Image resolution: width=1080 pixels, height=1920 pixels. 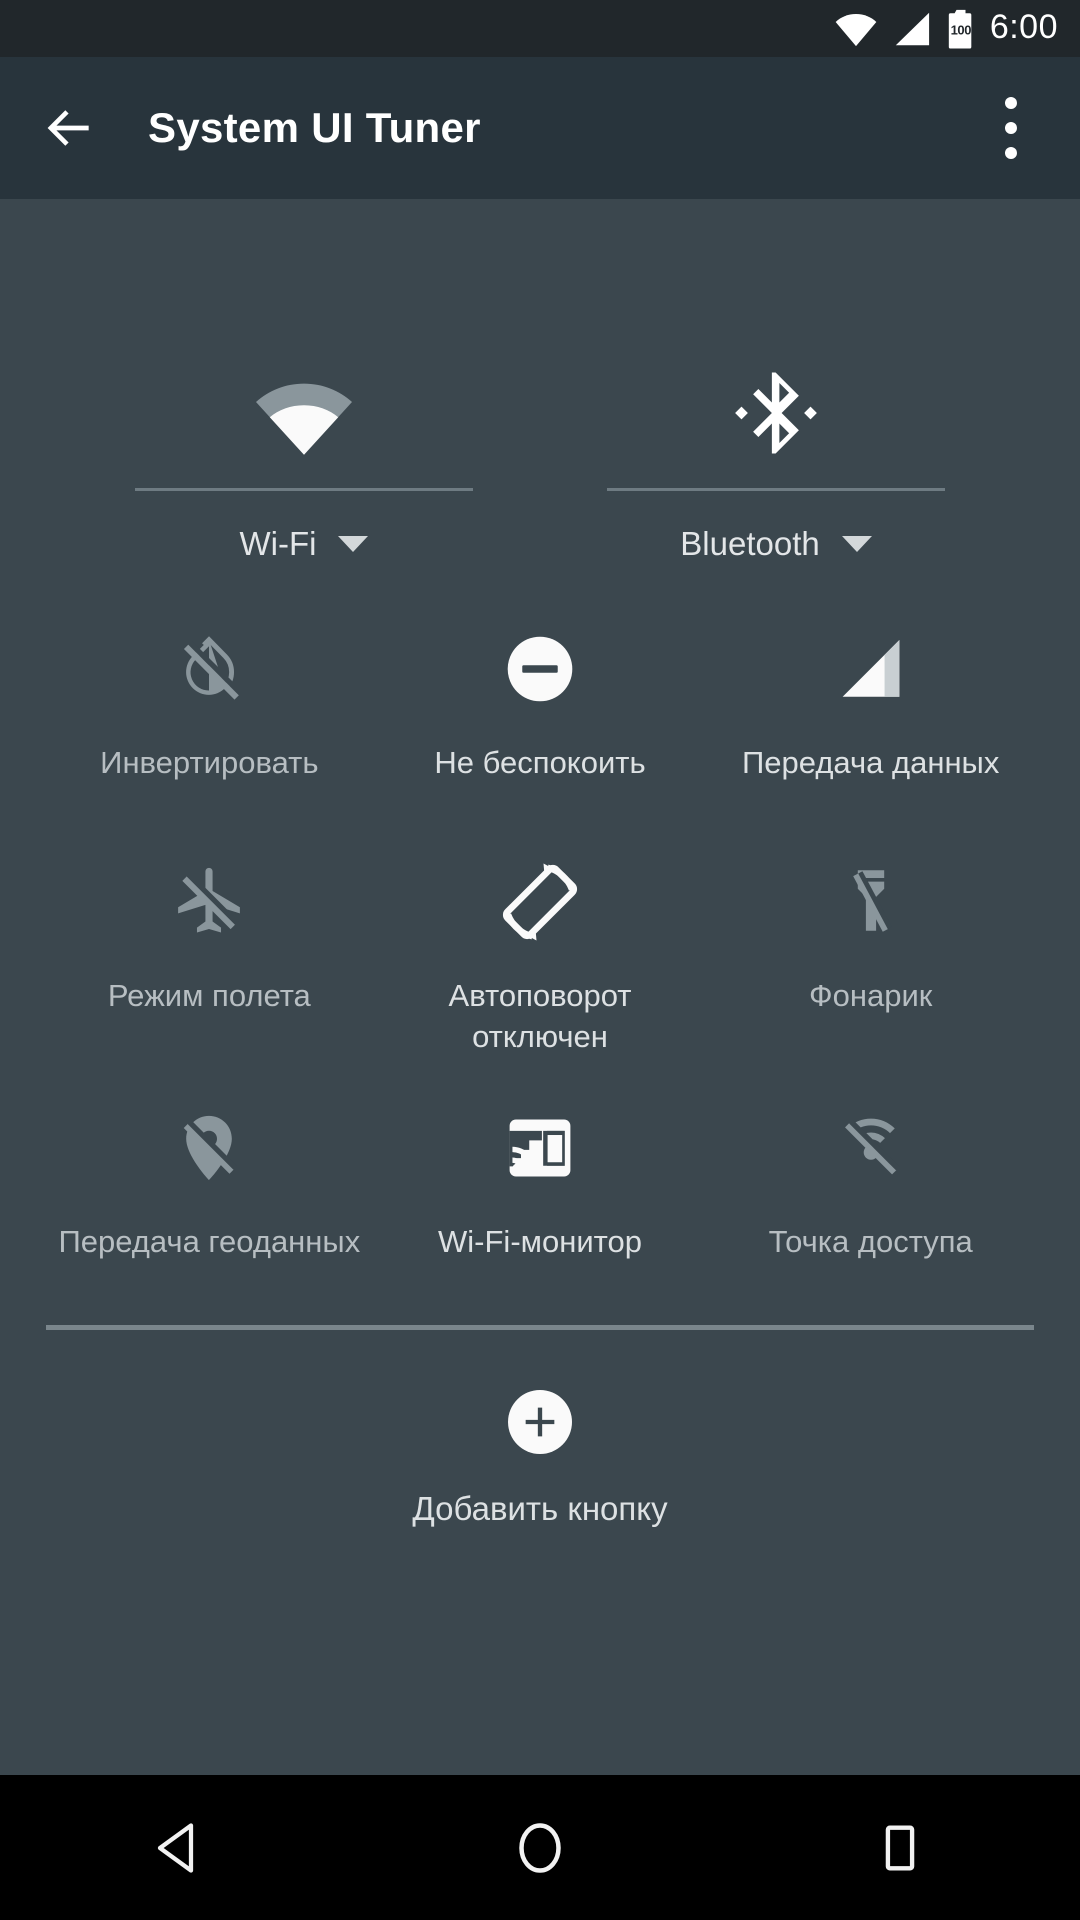 I want to click on qs-tile-cast: Wi-Fi-монитор, so click(x=540, y=1182).